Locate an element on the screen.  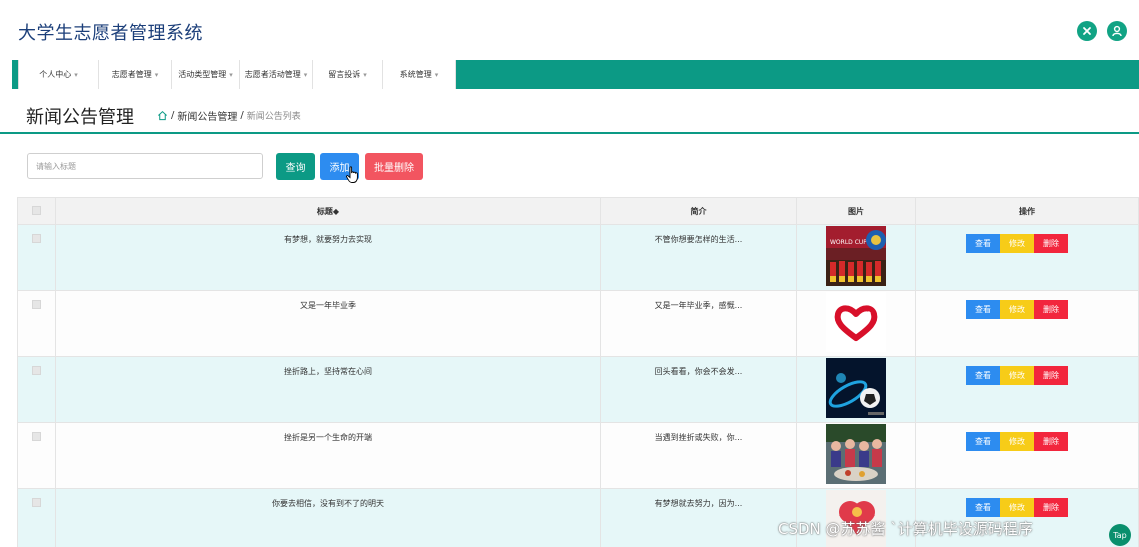
table-row: 又是一年毕业季 又是一年毕业季，感慨... 查看 修改 删除 is located at coordinates (578, 323).